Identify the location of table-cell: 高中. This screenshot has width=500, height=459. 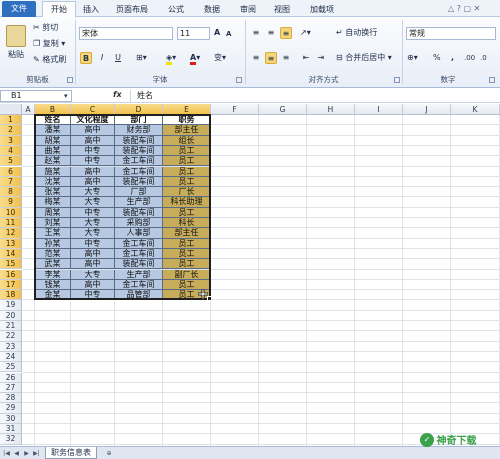
(93, 285).